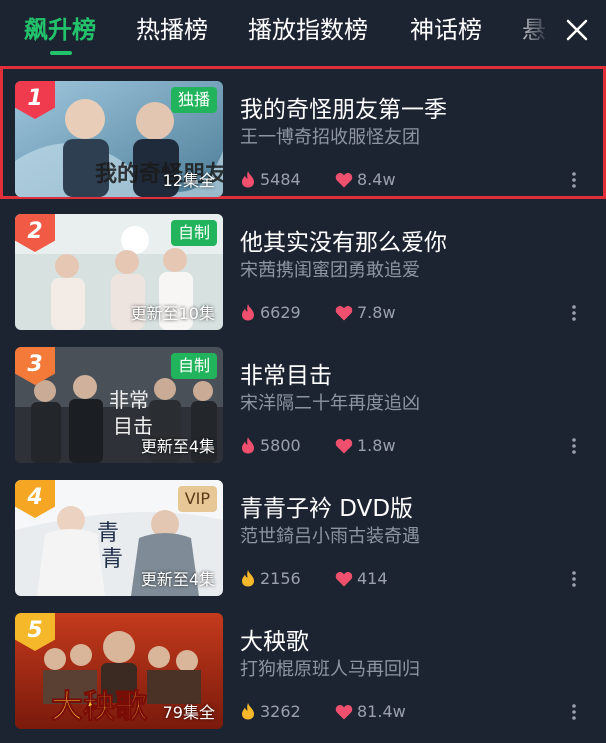  What do you see at coordinates (61, 53) in the screenshot?
I see `active-tab-indicator` at bounding box center [61, 53].